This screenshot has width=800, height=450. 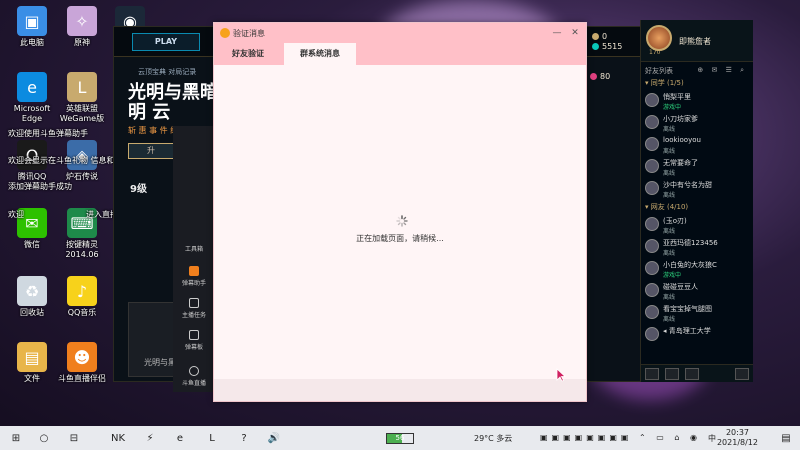 What do you see at coordinates (712, 438) in the screenshot?
I see `ime-indicator: 中` at bounding box center [712, 438].